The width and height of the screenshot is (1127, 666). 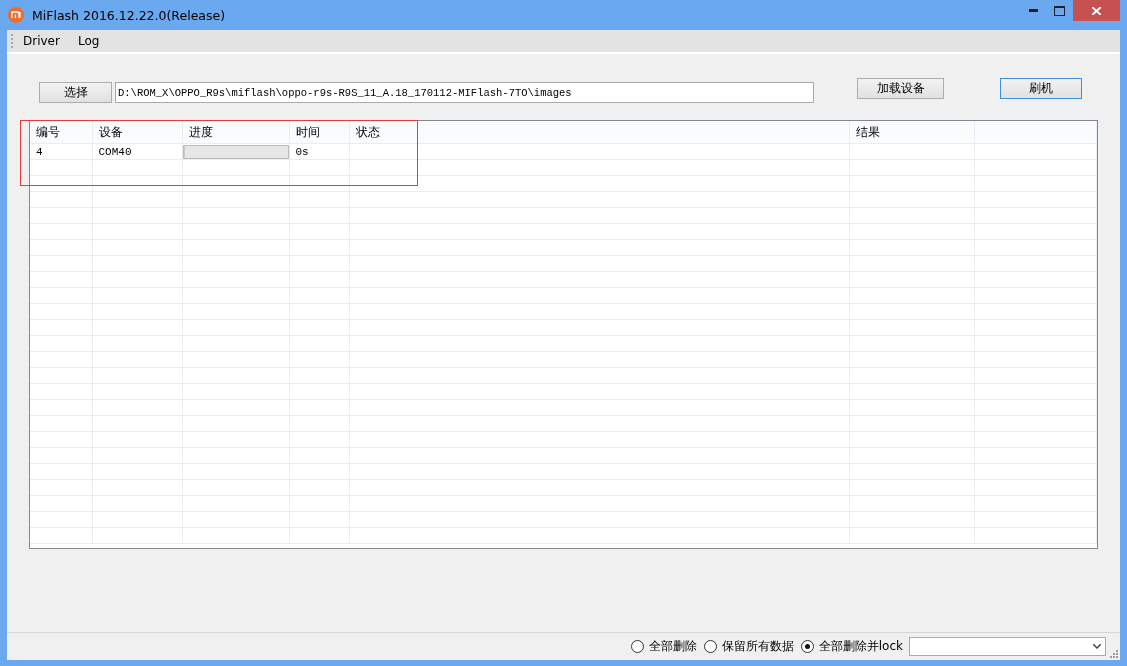 What do you see at coordinates (900, 88) in the screenshot?
I see `load-devices-button: 加载设备` at bounding box center [900, 88].